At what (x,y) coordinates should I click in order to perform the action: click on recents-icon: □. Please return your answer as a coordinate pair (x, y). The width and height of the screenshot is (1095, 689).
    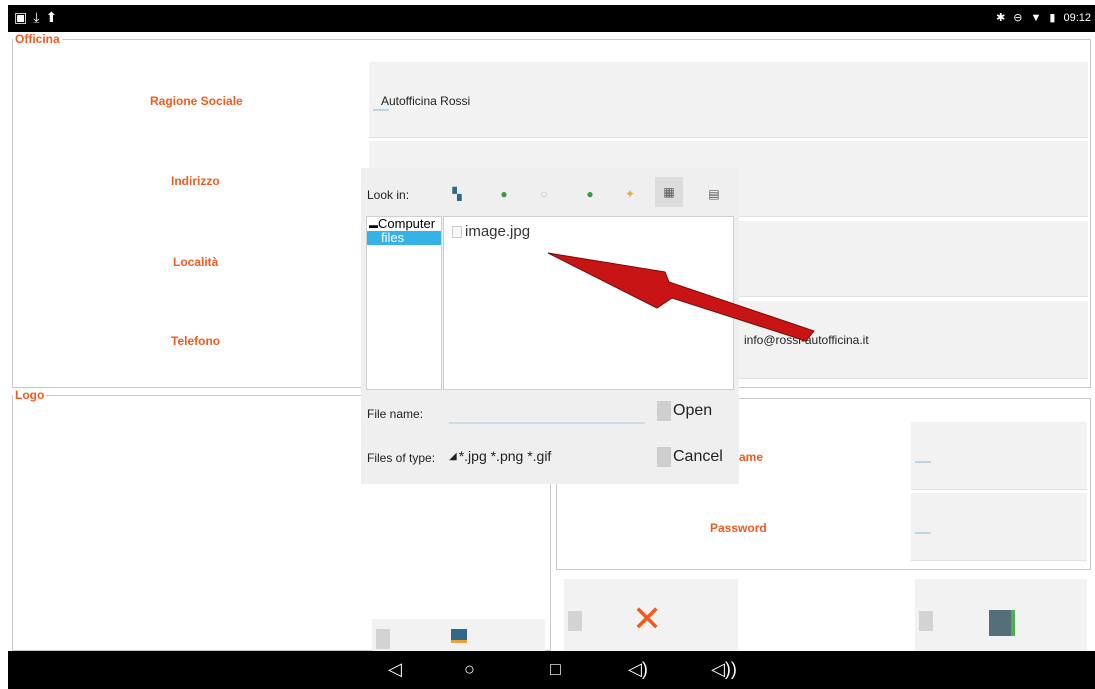
    Looking at the image, I should click on (555, 669).